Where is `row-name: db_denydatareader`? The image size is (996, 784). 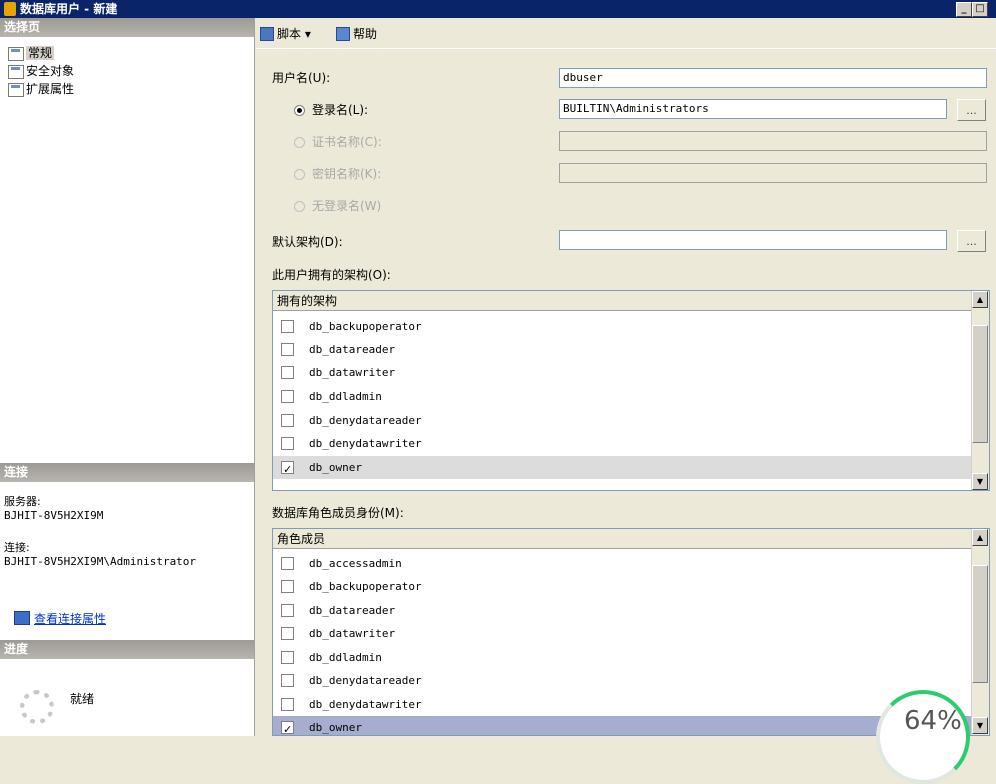 row-name: db_denydatareader is located at coordinates (365, 420).